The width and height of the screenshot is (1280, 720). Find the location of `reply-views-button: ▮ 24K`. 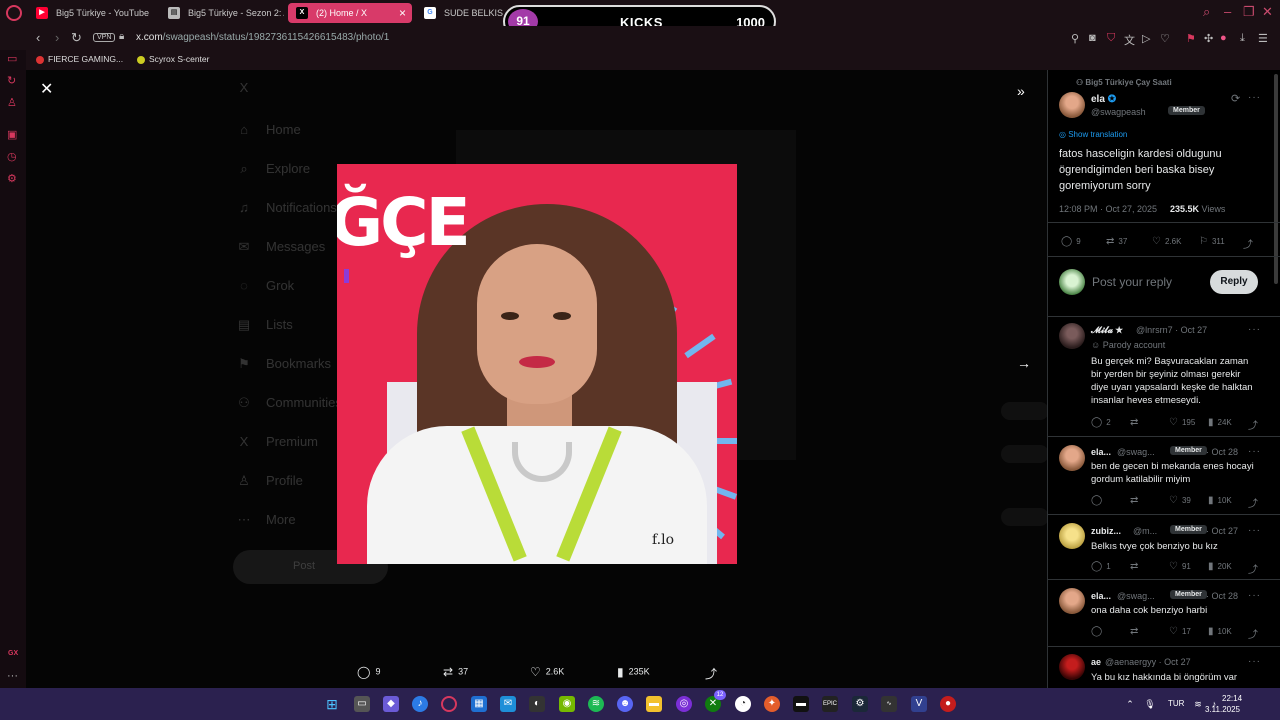

reply-views-button: ▮ 24K is located at coordinates (1220, 422).